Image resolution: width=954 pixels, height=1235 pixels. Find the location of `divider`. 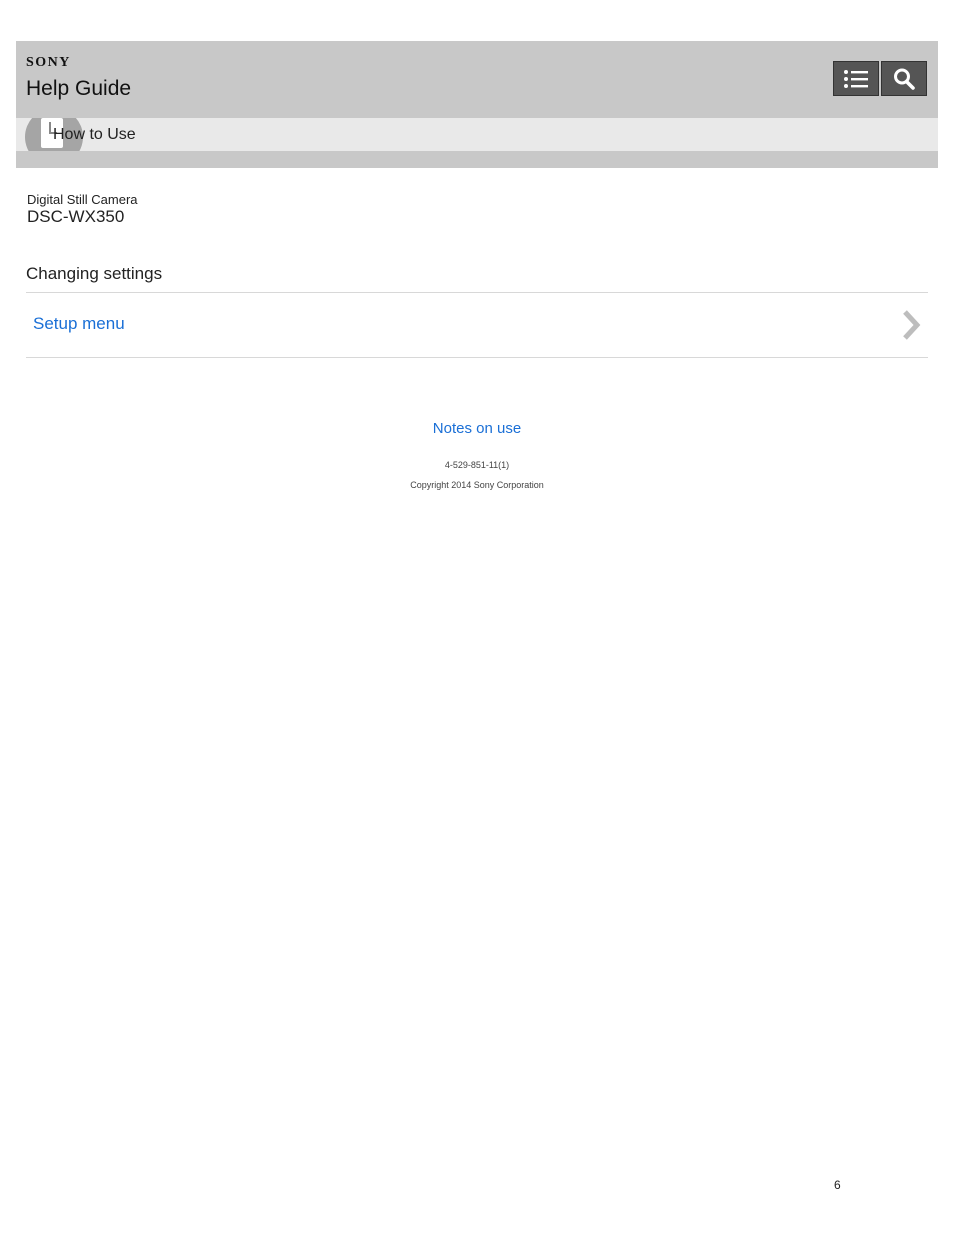

divider is located at coordinates (477, 357).